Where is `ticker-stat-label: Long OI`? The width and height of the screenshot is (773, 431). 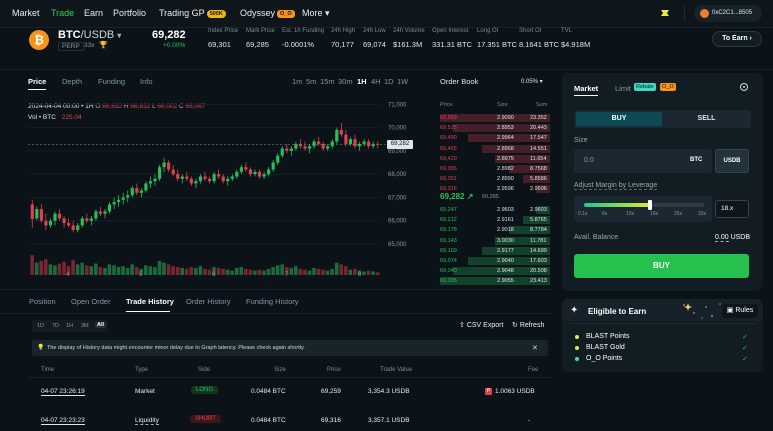
ticker-stat-label: Long OI is located at coordinates (488, 31).